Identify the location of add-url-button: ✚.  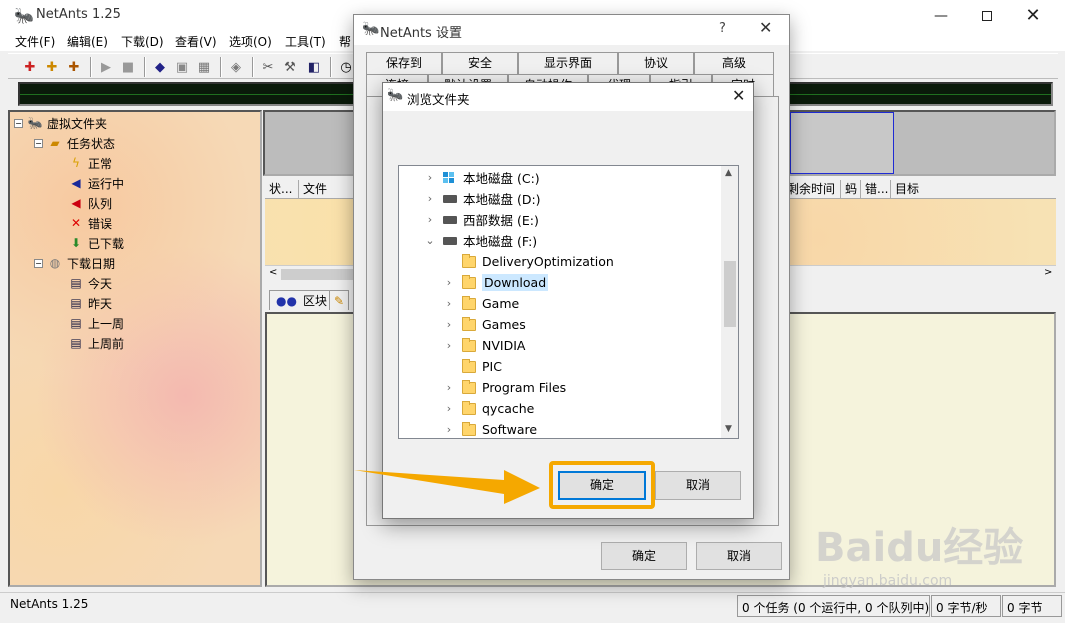
(74, 67).